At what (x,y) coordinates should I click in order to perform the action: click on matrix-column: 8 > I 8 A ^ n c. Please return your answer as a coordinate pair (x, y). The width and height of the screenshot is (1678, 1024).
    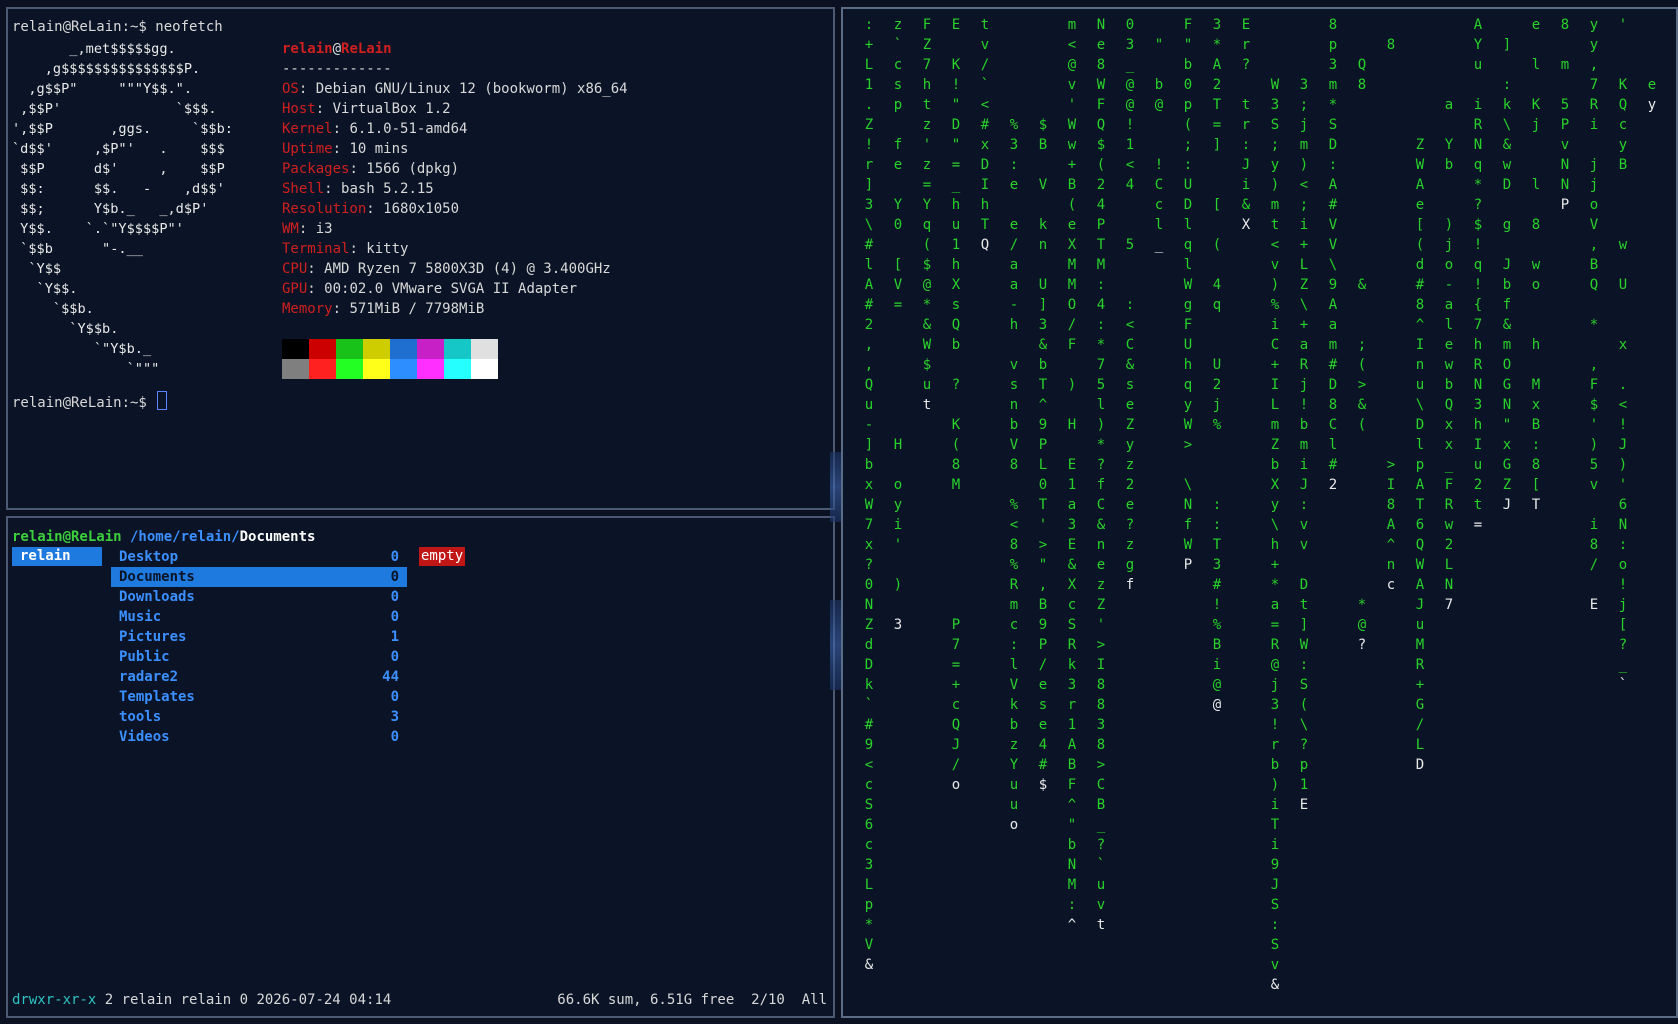
    Looking at the image, I should click on (1391, 315).